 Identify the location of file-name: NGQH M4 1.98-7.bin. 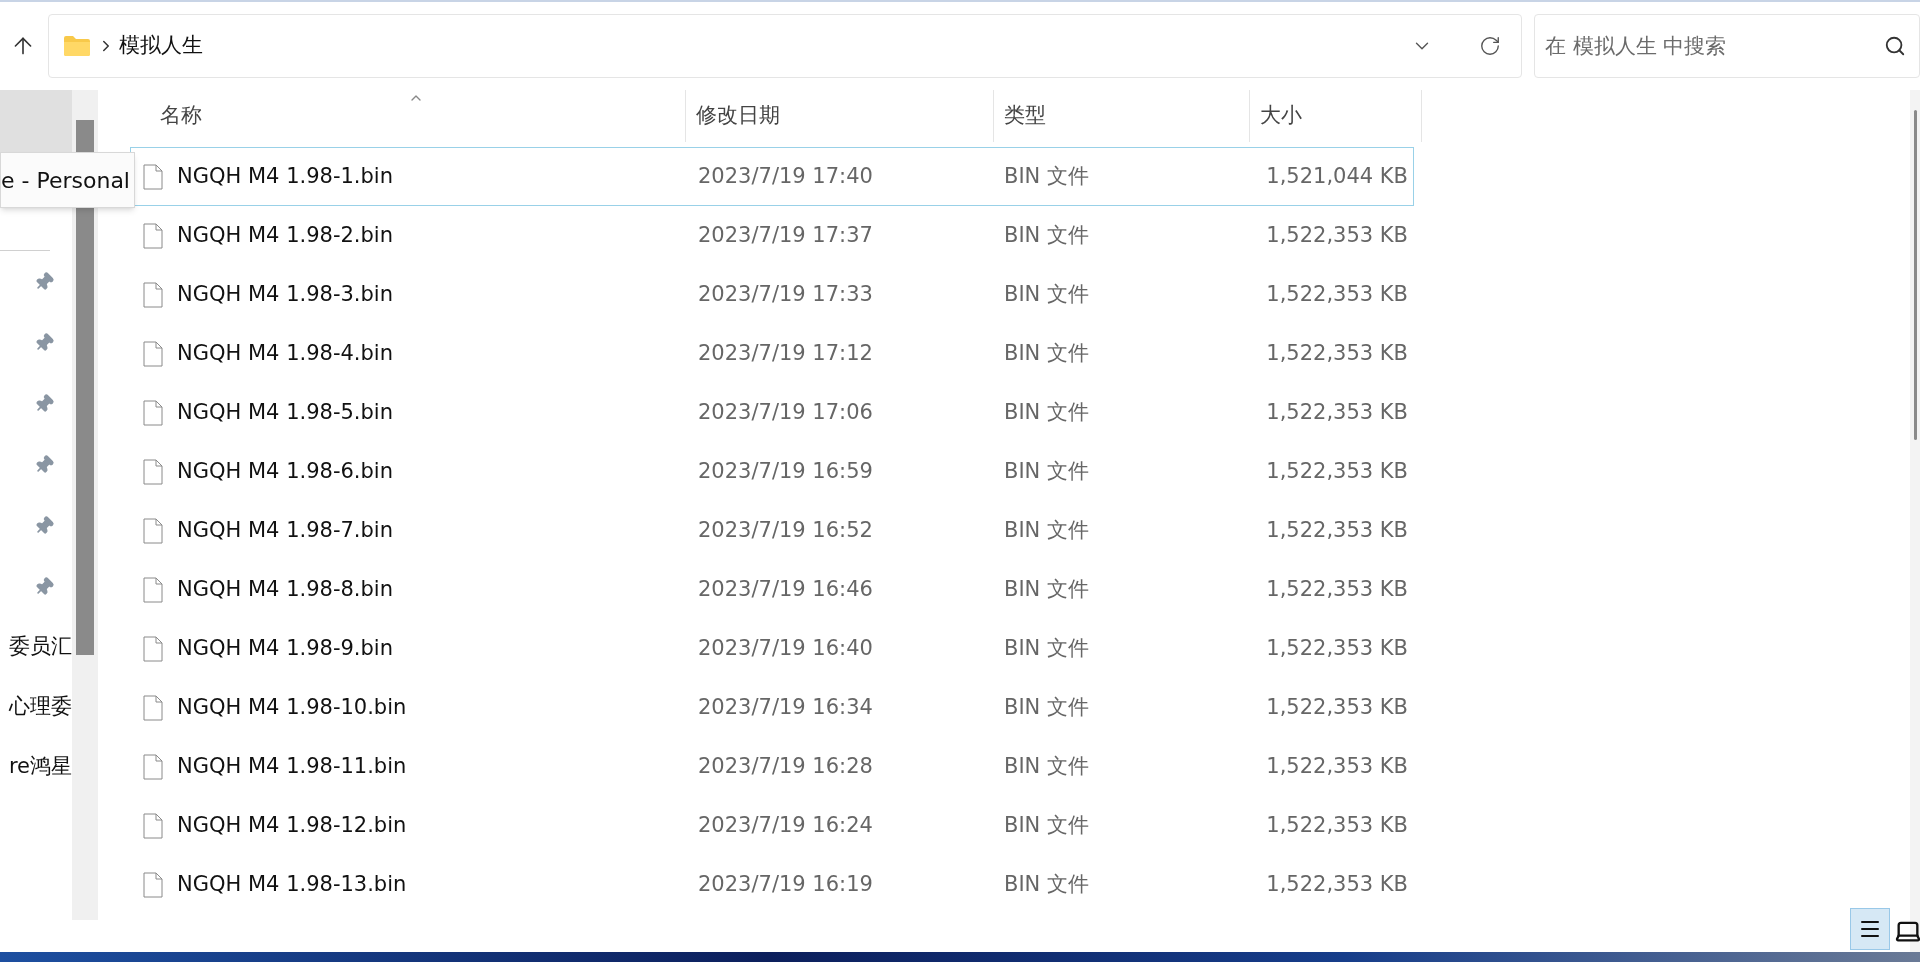
(285, 530).